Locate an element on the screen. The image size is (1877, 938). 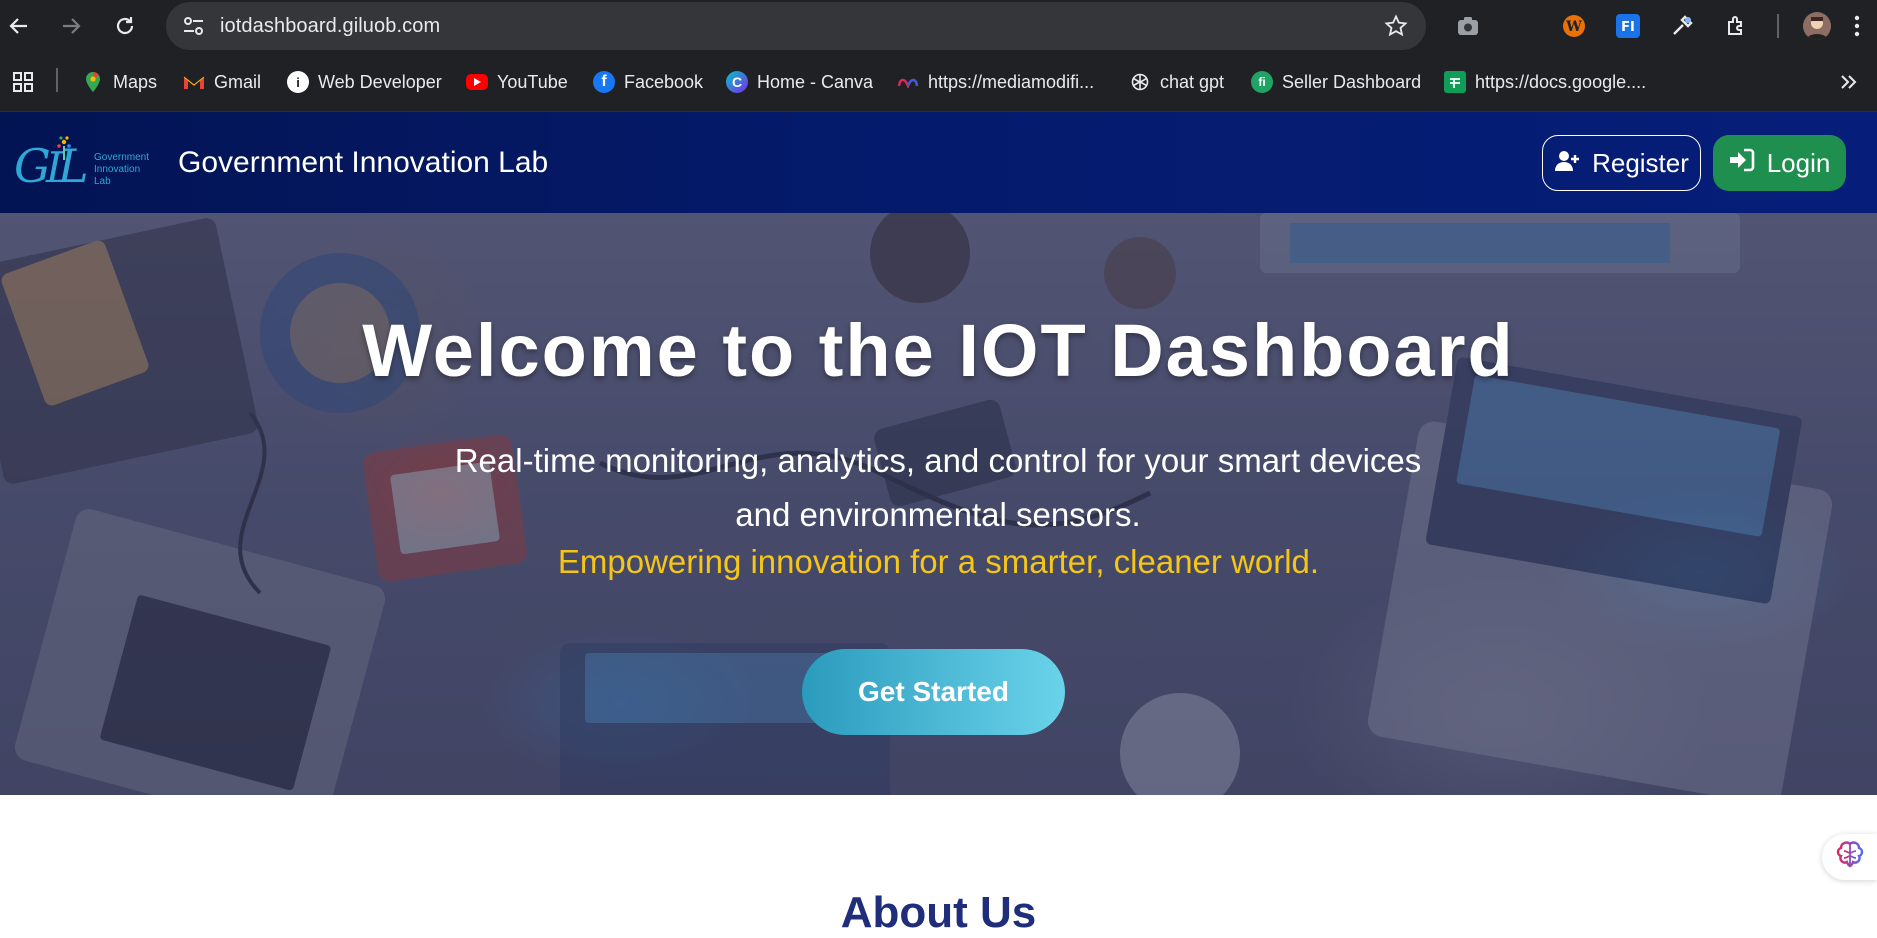
sign-in-icon is located at coordinates (1742, 163).